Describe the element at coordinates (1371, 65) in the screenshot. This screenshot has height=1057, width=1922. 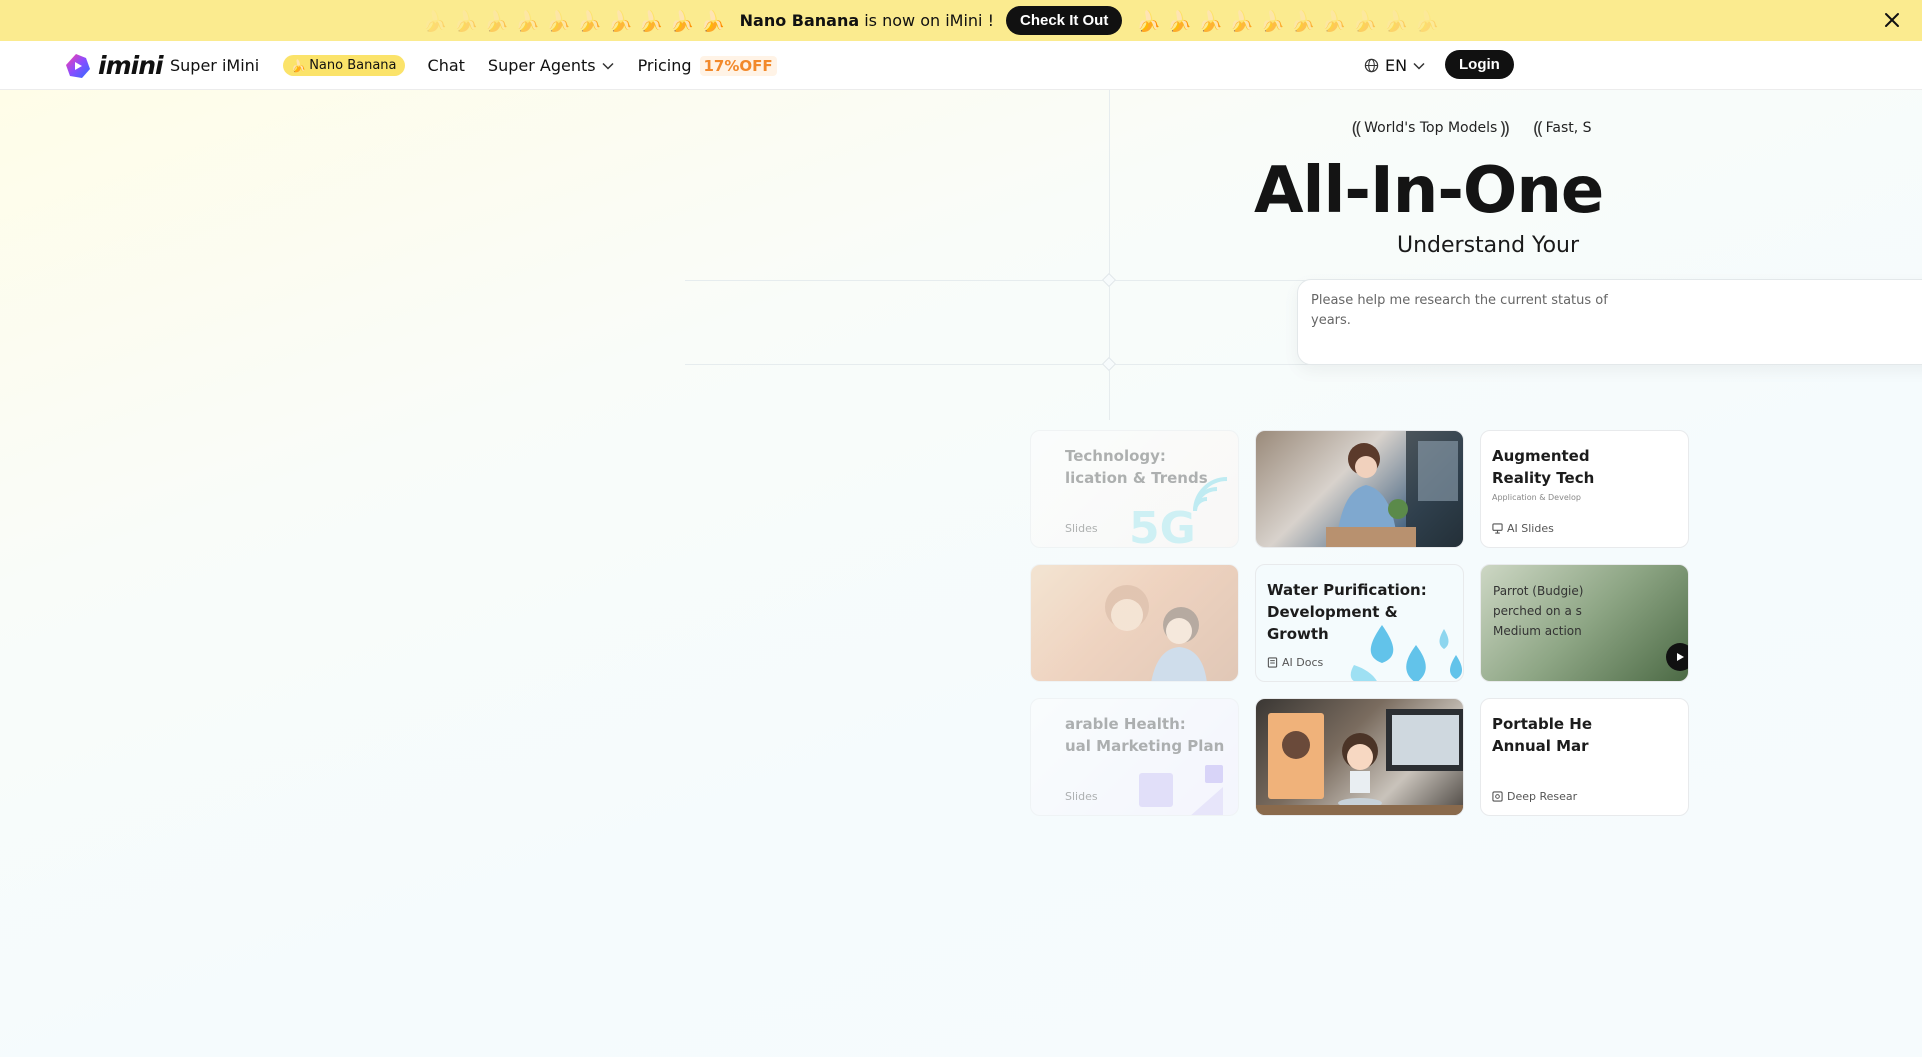
I see `globe-icon` at that location.